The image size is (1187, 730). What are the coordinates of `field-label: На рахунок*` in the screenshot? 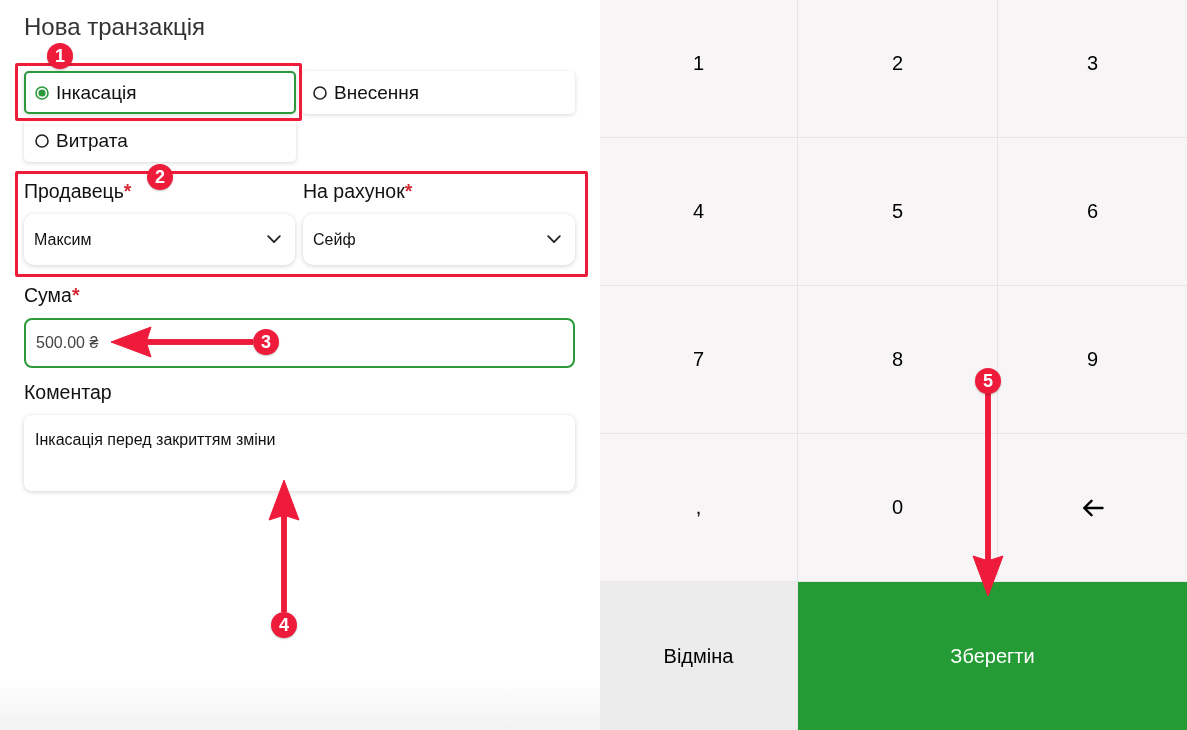 It's located at (358, 191).